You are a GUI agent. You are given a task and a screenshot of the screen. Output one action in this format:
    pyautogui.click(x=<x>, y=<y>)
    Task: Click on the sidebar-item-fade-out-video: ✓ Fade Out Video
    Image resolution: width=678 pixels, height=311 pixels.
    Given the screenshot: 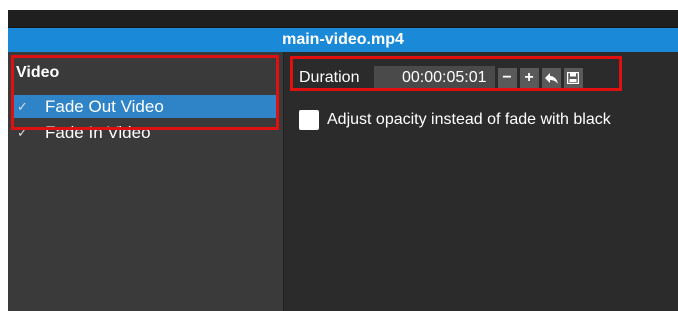 What is the action you would take?
    pyautogui.click(x=144, y=106)
    